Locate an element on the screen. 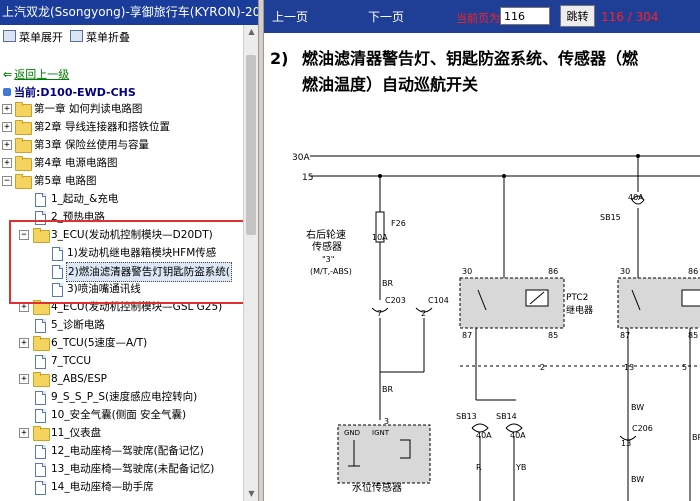 This screenshot has width=700, height=501. page-number-input is located at coordinates (525, 16).